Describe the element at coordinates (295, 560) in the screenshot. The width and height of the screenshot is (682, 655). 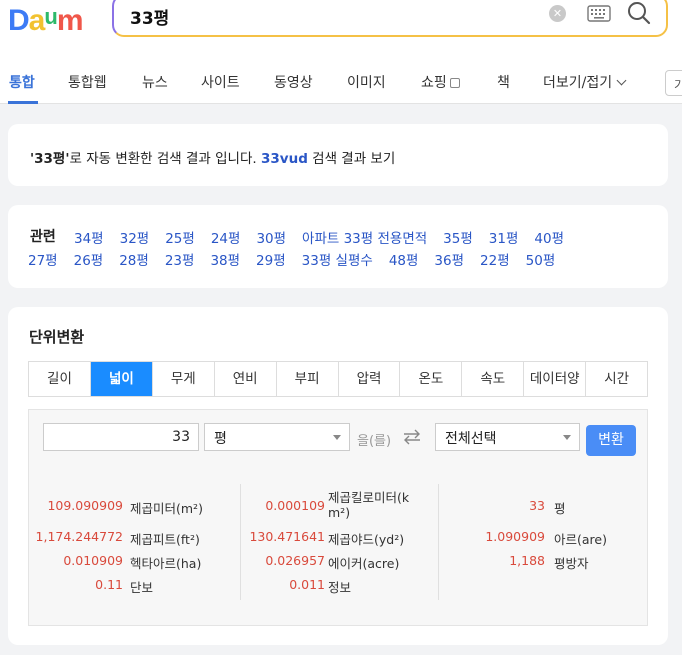
I see `result-value: 0.026957` at that location.